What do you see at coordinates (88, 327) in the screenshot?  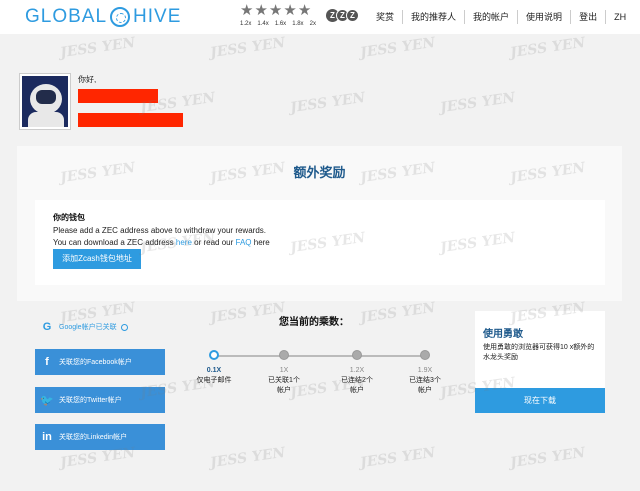 I see `google-linked-label: Google帐户已关联` at bounding box center [88, 327].